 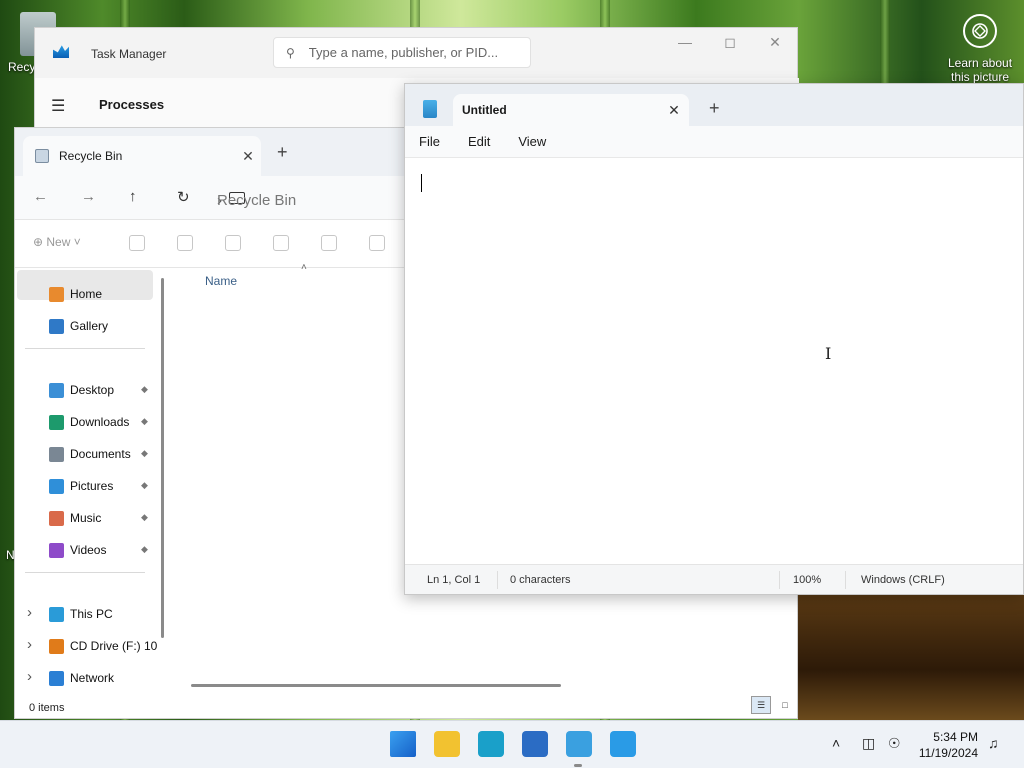 I want to click on back-arrow-icon: ←, so click(x=40, y=196).